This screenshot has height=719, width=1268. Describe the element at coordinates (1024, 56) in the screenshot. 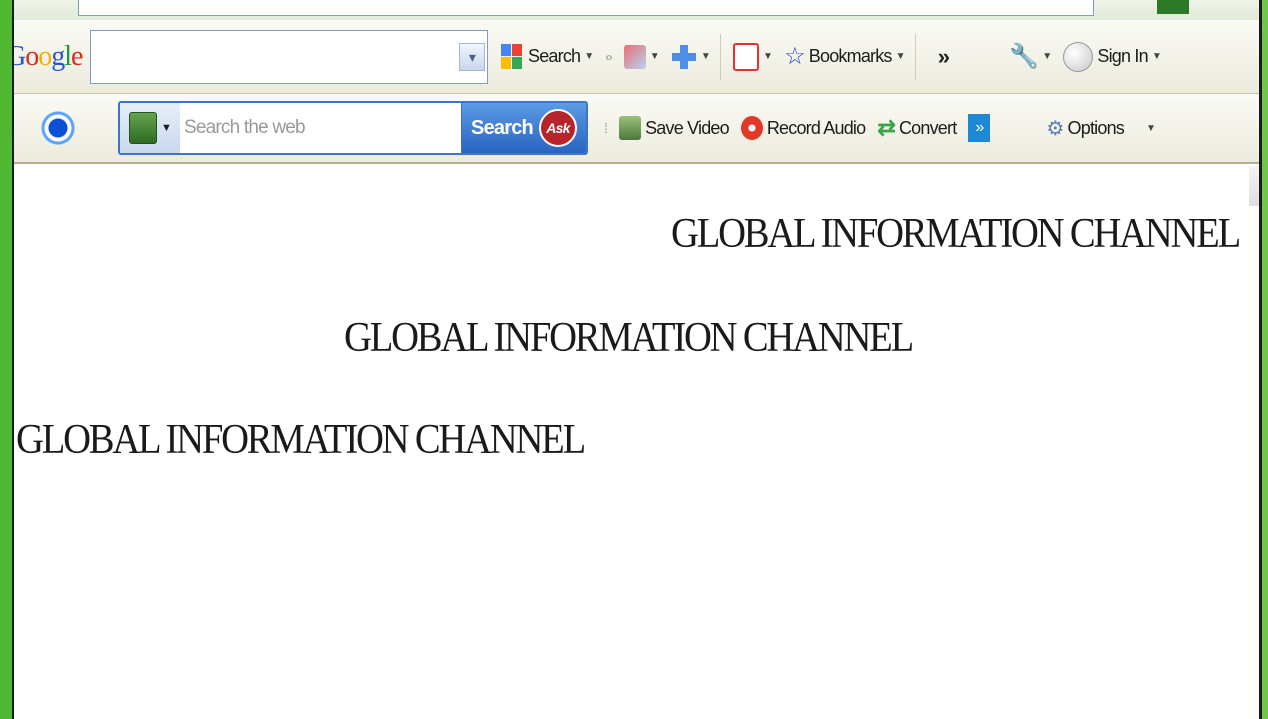

I see `wrench-icon: 🔧` at that location.